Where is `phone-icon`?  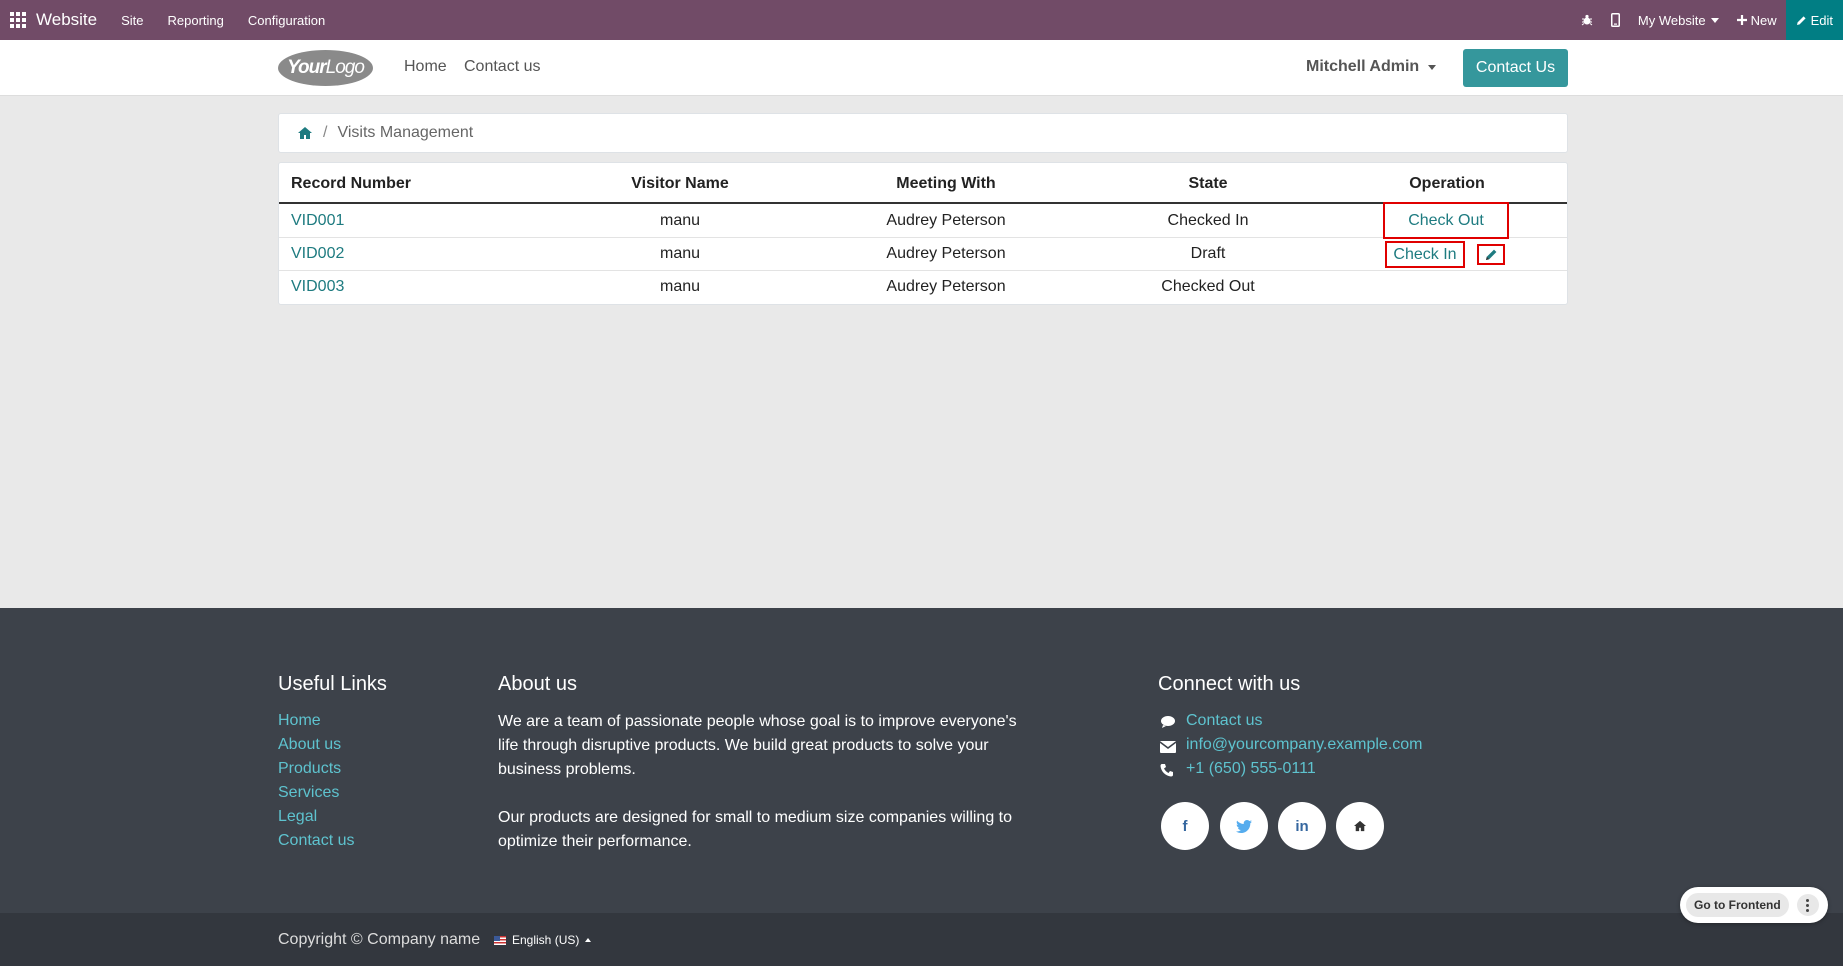 phone-icon is located at coordinates (1168, 770).